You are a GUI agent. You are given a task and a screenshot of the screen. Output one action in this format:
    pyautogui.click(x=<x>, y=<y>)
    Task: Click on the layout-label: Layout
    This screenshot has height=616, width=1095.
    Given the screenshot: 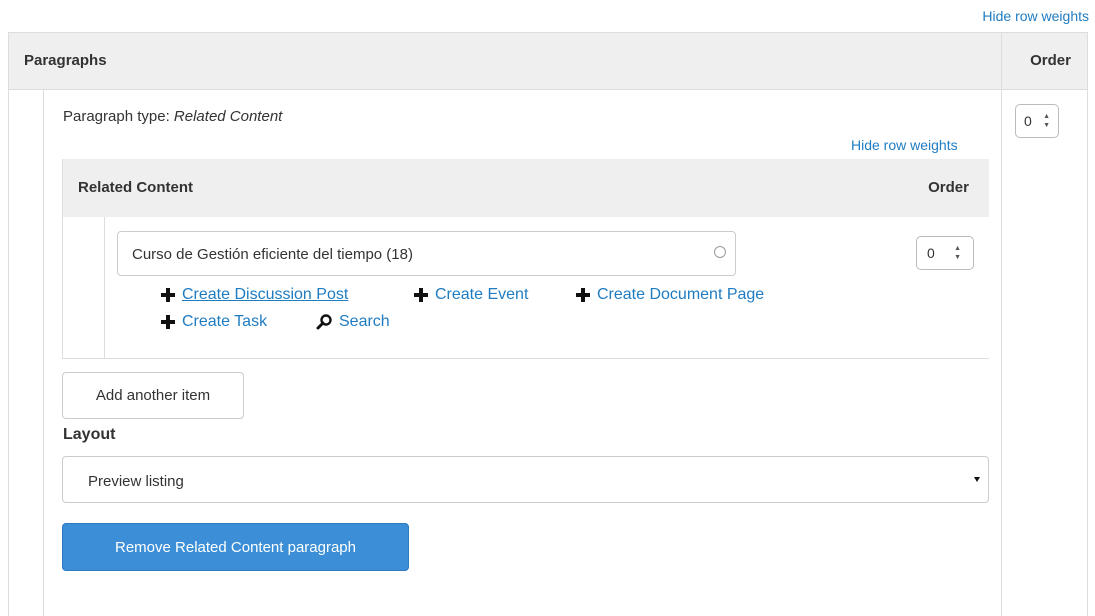 What is the action you would take?
    pyautogui.click(x=89, y=434)
    